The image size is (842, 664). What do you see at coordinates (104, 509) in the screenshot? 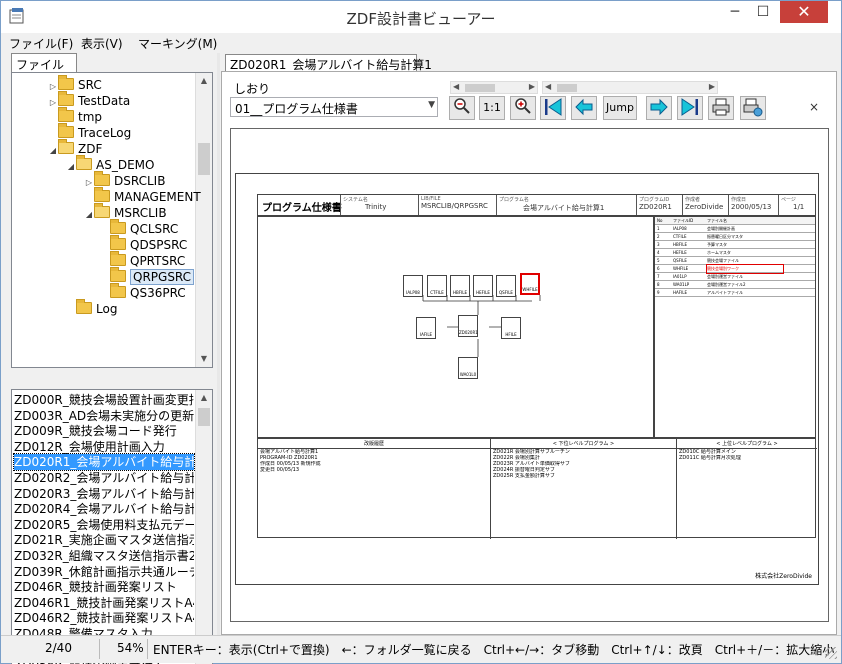
I see `list-item: ZD020R4_会場アルバイト給与計算4` at bounding box center [104, 509].